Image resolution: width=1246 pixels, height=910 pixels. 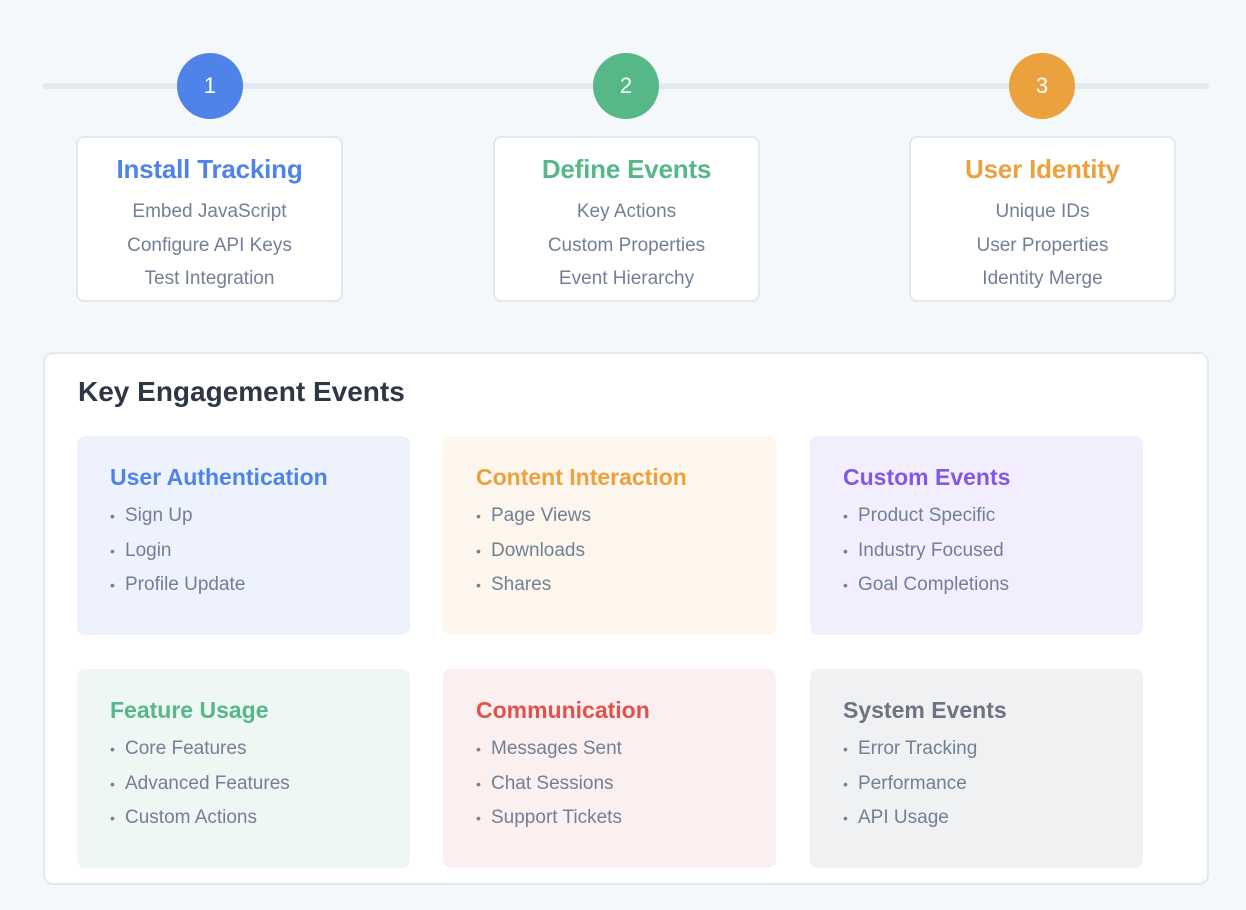 What do you see at coordinates (626, 169) in the screenshot?
I see `step-title: Define Events` at bounding box center [626, 169].